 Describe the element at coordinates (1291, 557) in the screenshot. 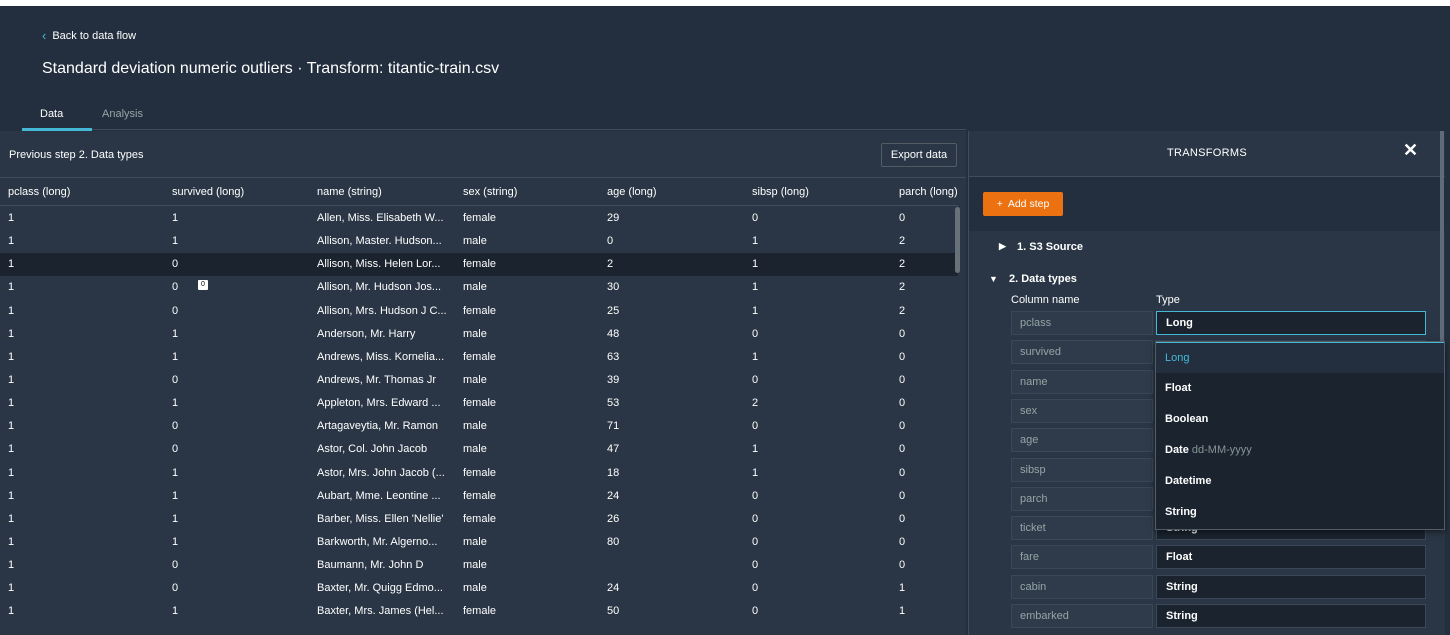

I see `type-select: Float` at that location.